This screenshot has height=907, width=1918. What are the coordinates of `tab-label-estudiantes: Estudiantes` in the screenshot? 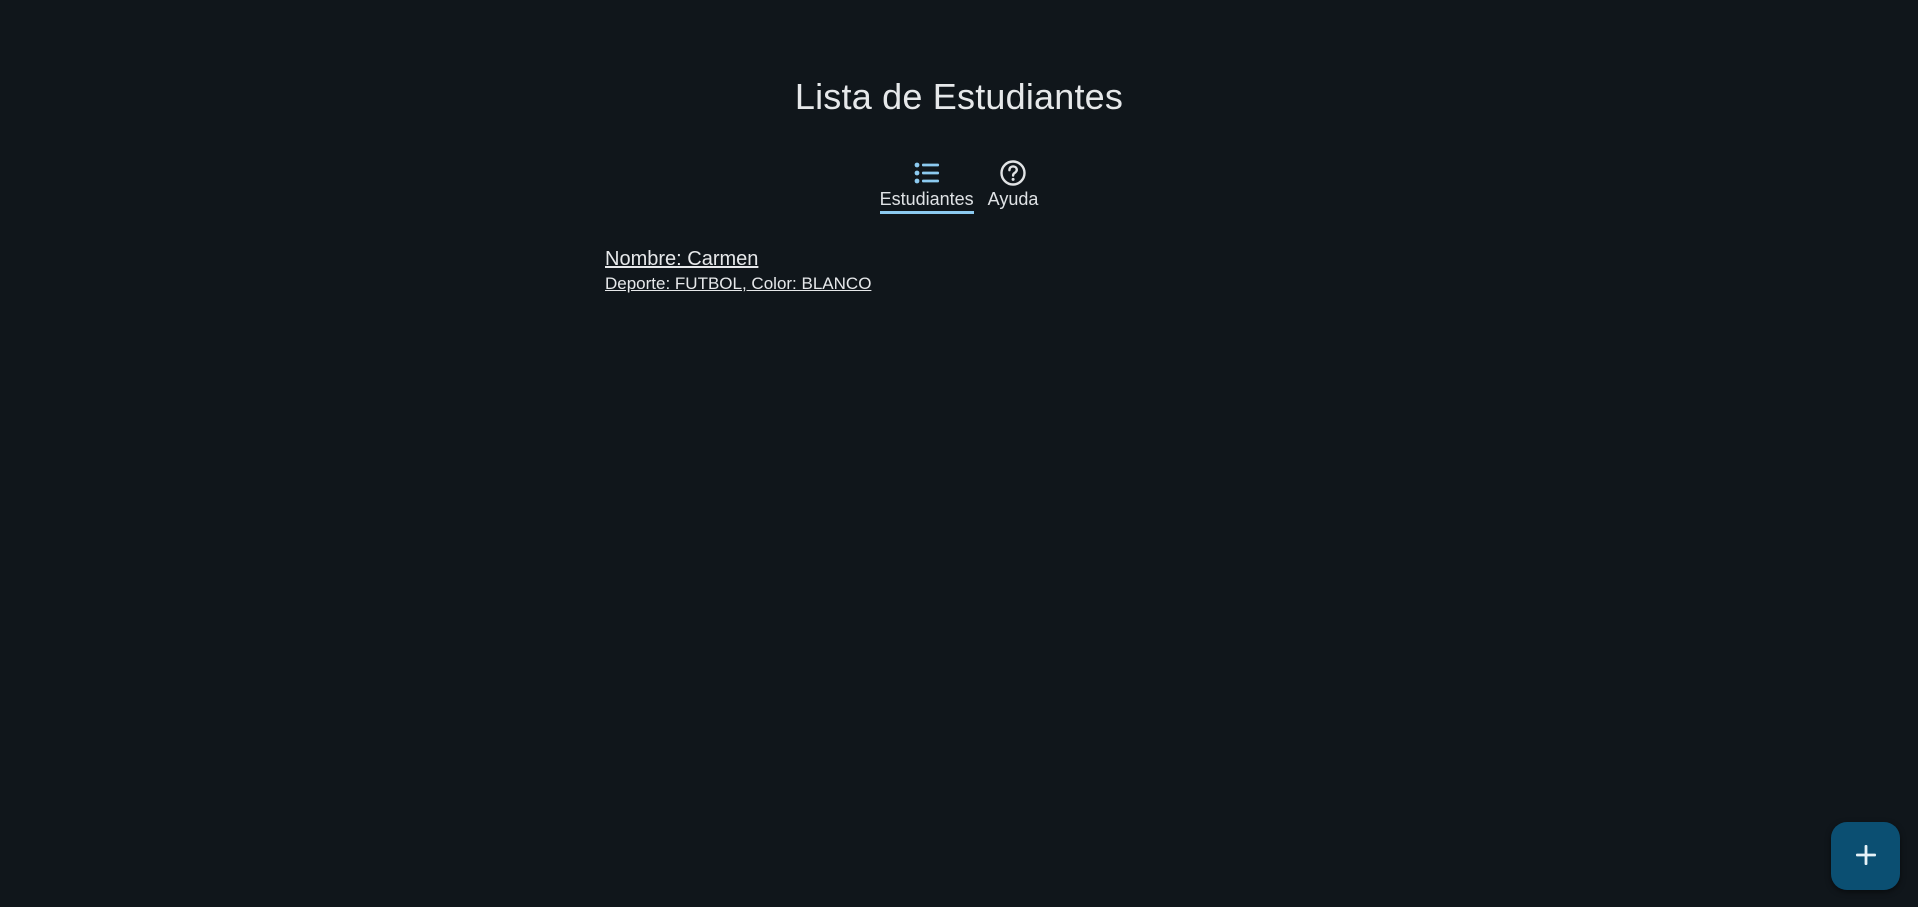 It's located at (926, 201).